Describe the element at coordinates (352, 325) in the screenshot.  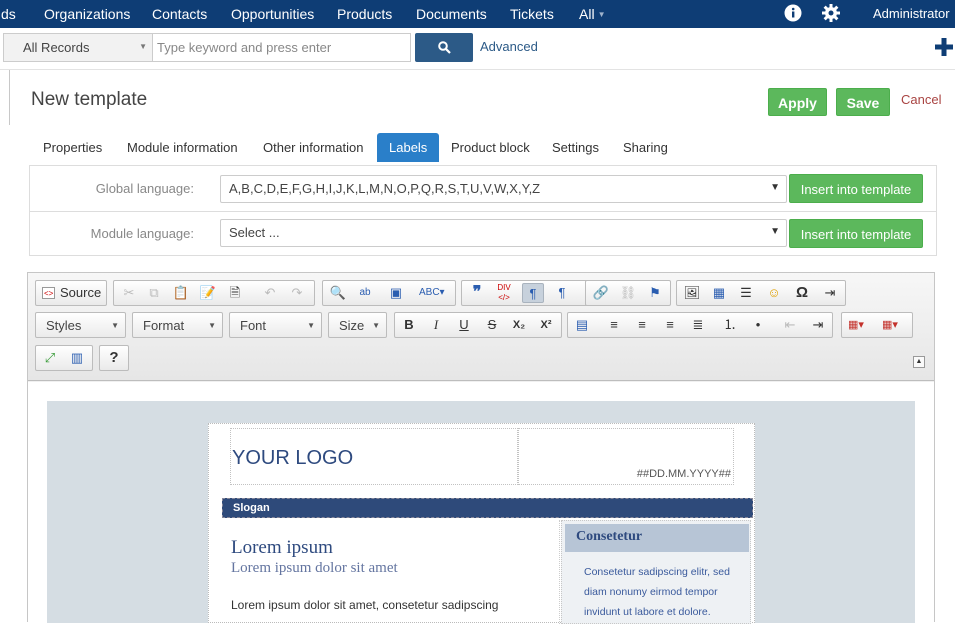
I see `size-label: Size` at that location.